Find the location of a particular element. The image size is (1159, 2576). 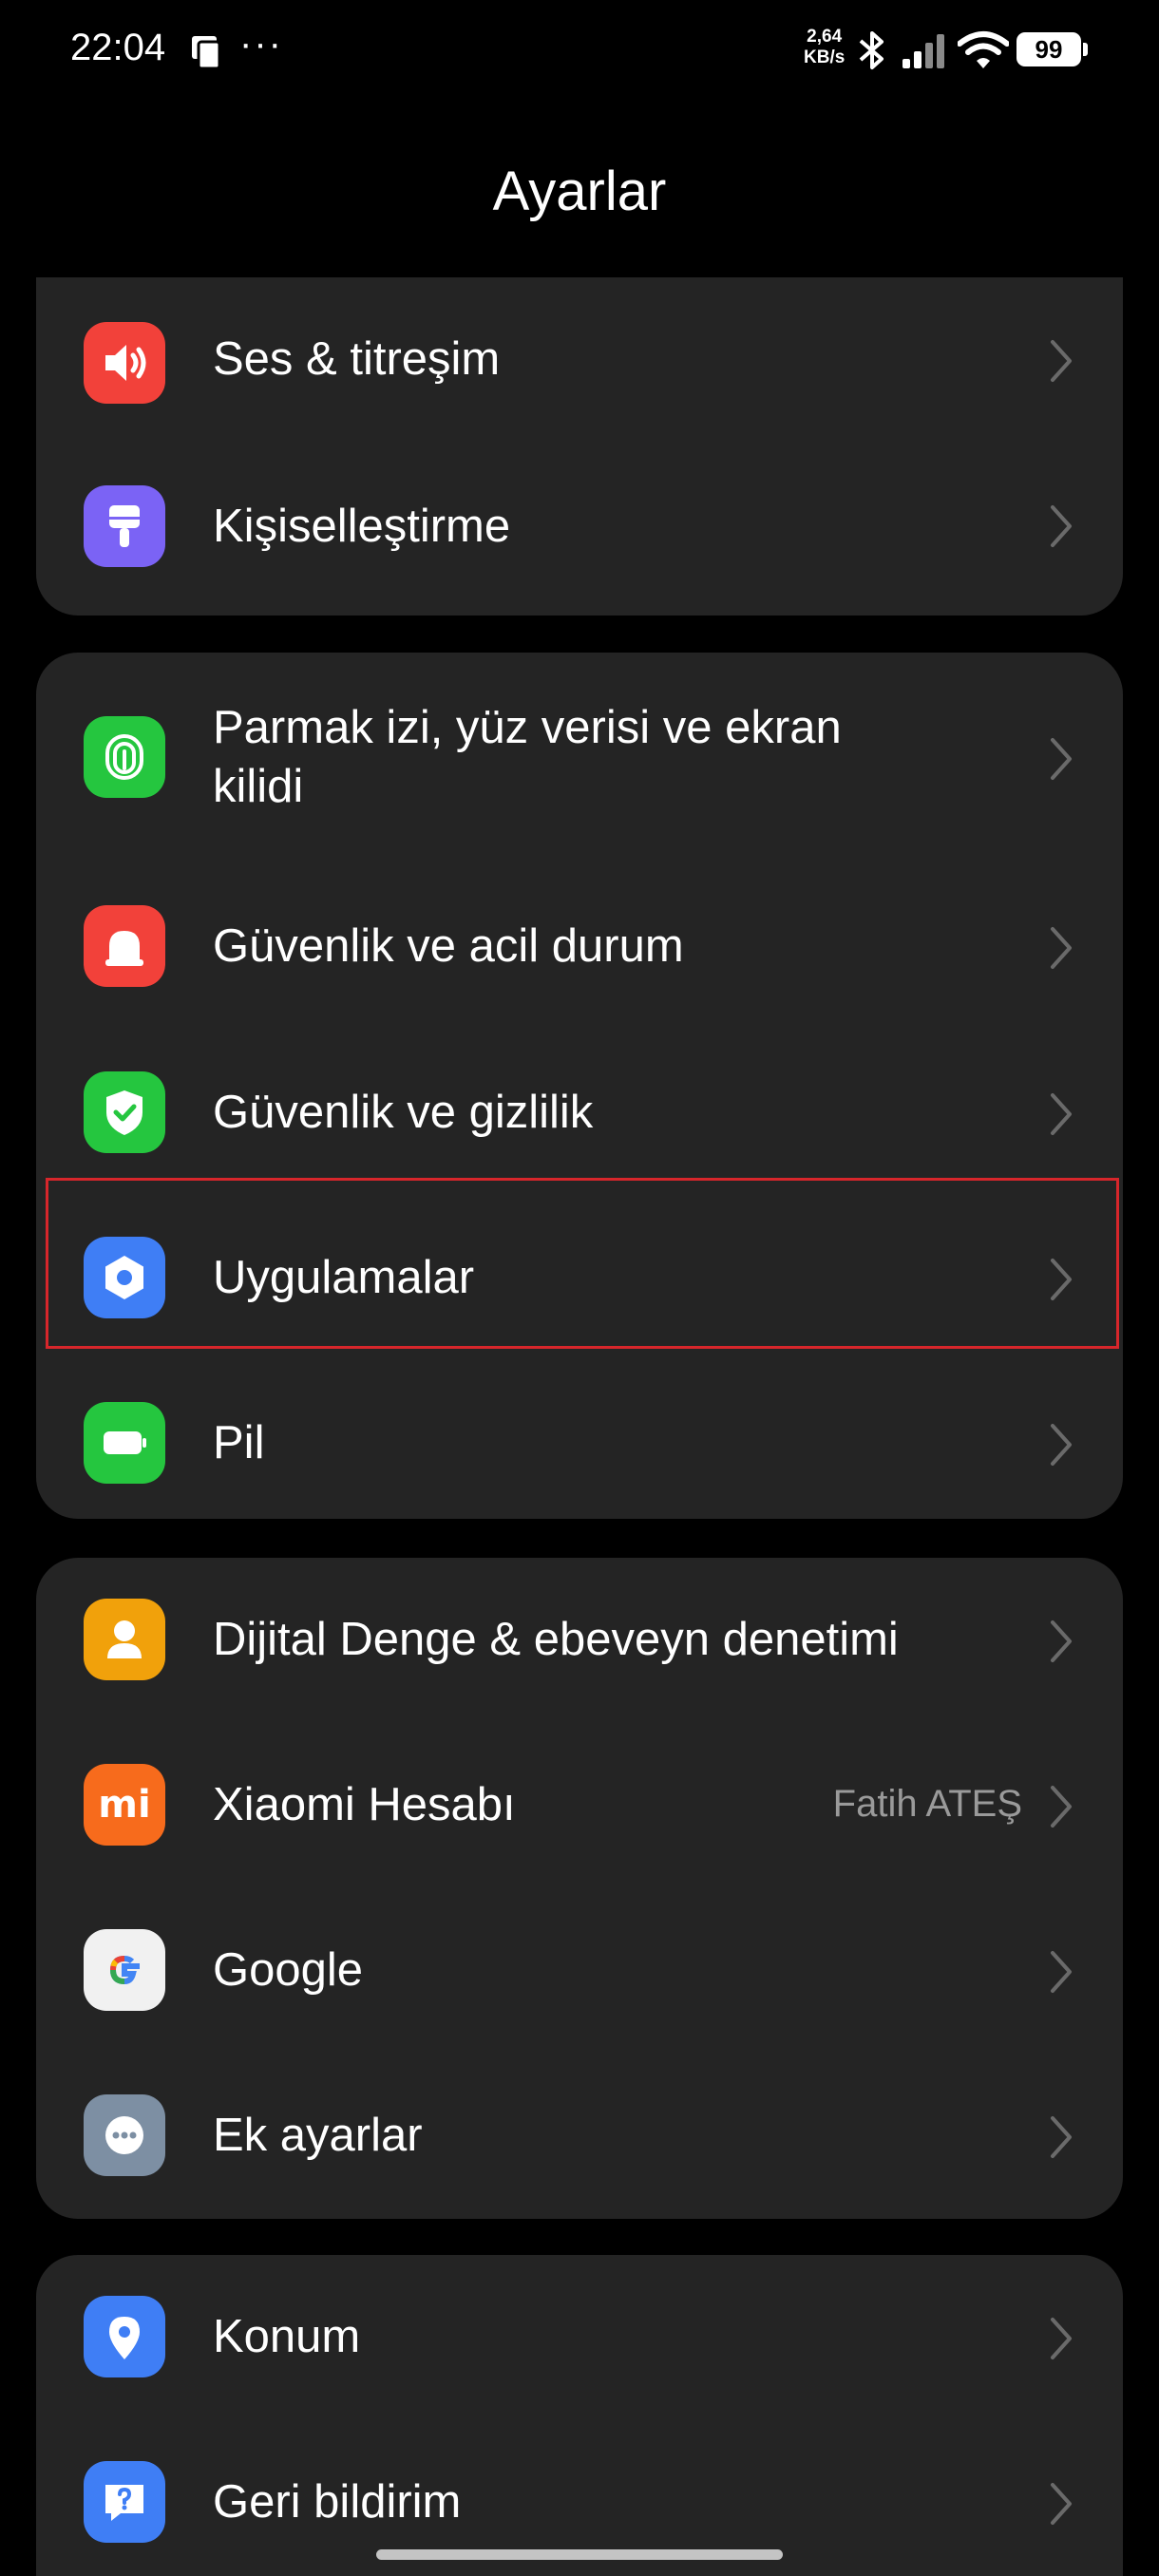

settings-item-label: Pil is located at coordinates (239, 1442).